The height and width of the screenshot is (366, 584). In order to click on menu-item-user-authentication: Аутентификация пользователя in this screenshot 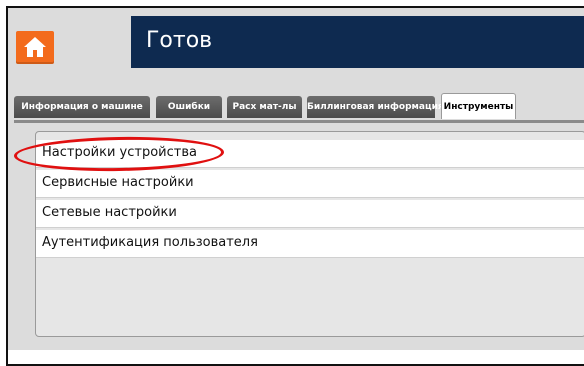, I will do `click(310, 244)`.